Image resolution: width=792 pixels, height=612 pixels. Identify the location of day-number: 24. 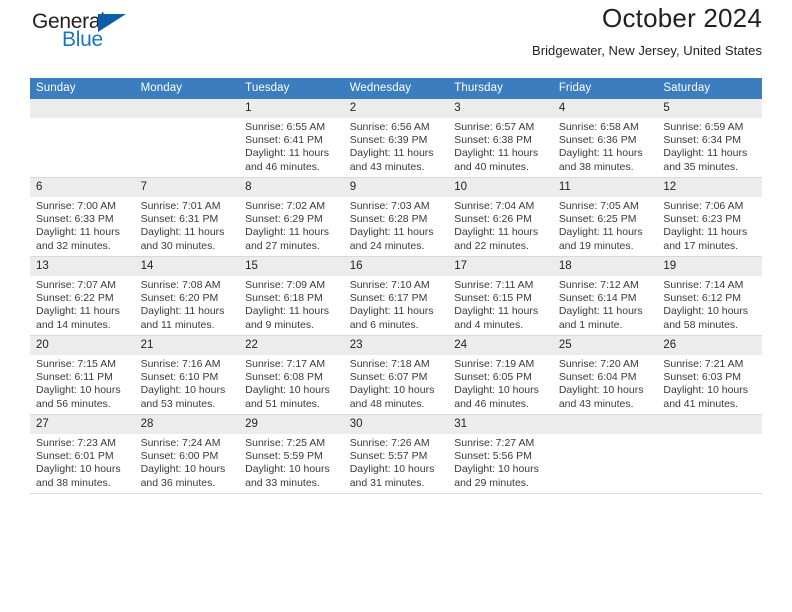
(500, 345).